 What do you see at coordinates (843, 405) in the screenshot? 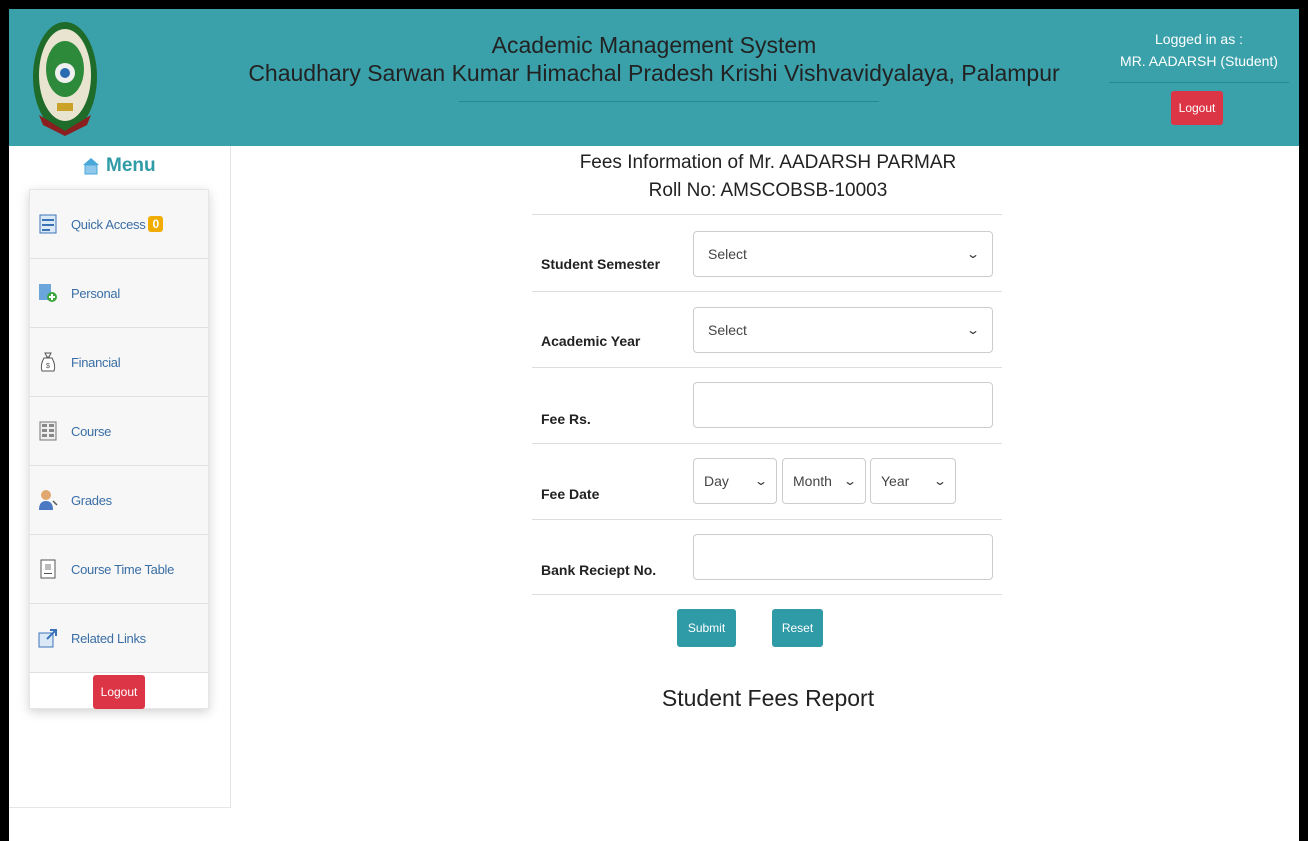
I see `fee-amount-input` at bounding box center [843, 405].